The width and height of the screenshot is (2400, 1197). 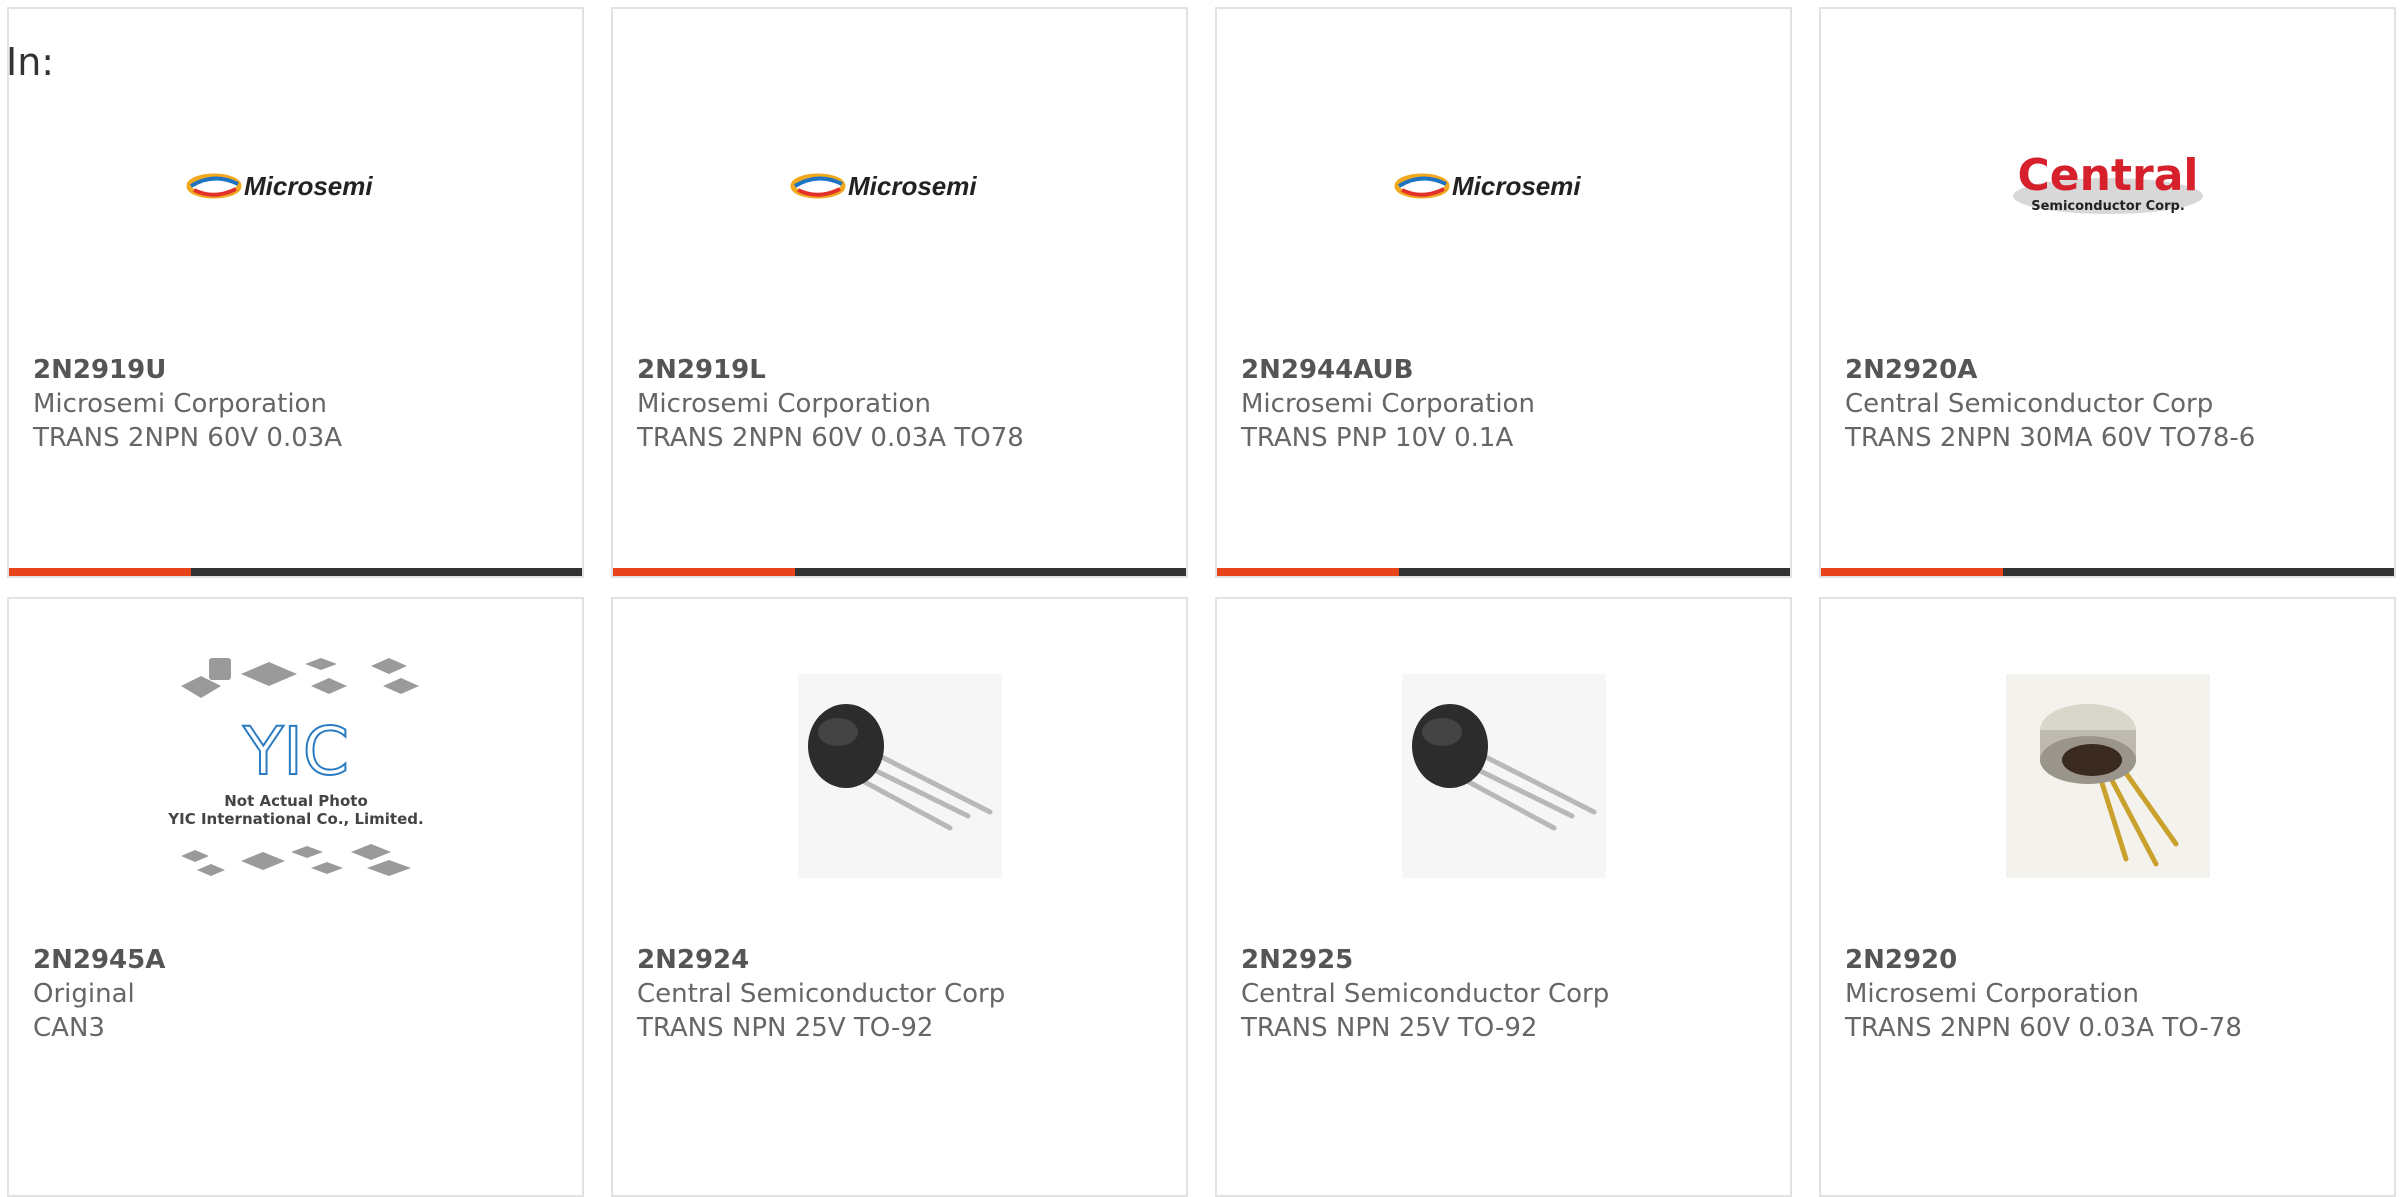 What do you see at coordinates (295, 751) in the screenshot?
I see `svg-text: YIC` at bounding box center [295, 751].